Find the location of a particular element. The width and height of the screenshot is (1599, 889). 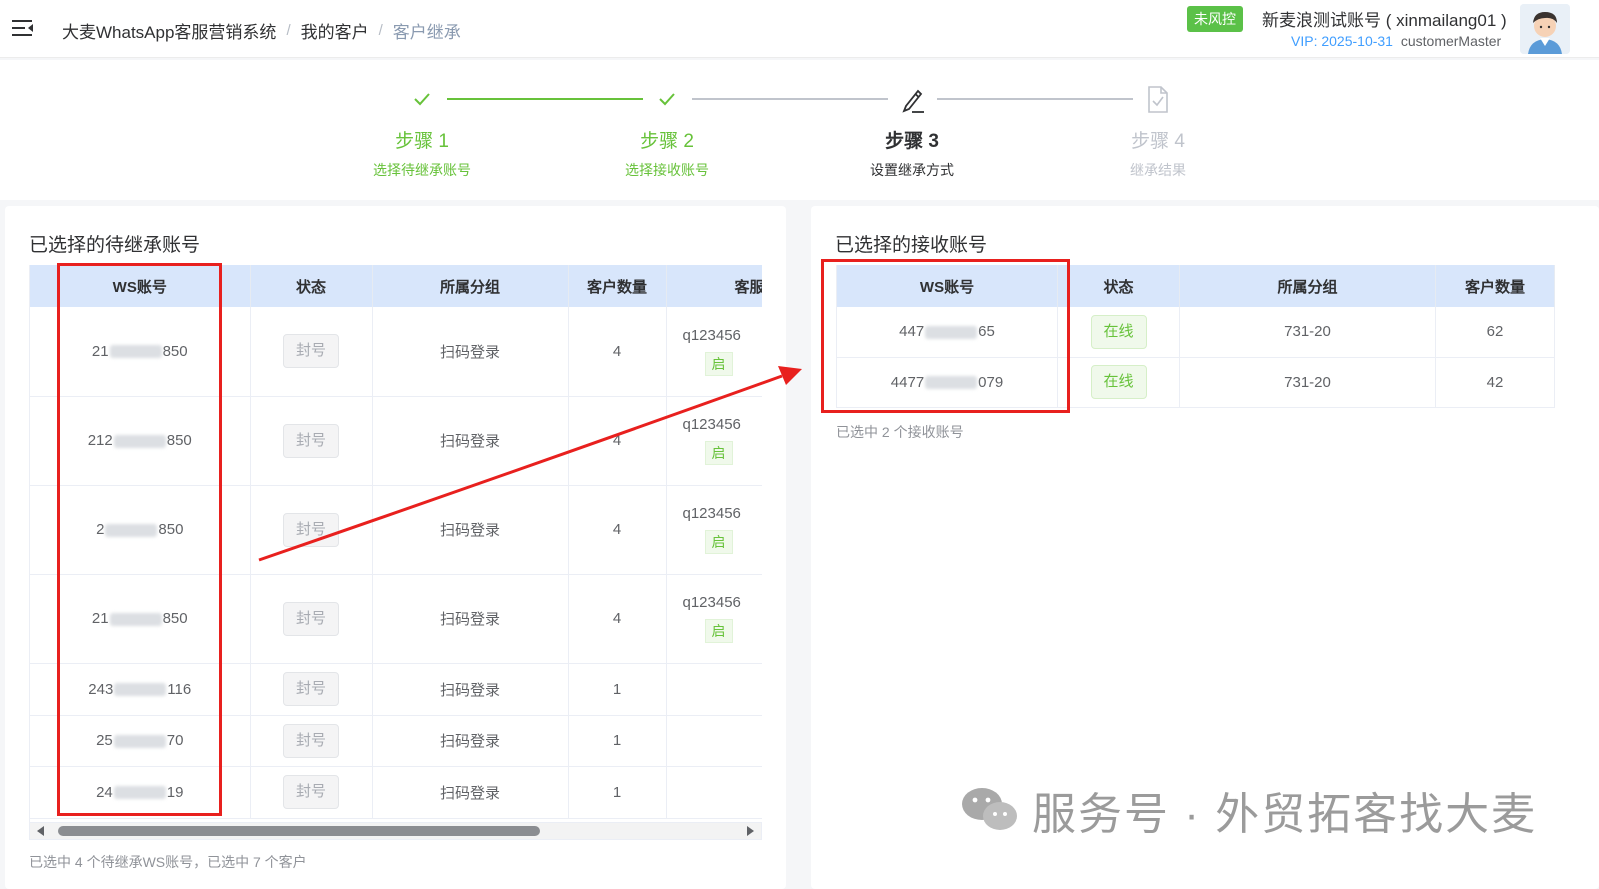

horizontal-scrollbar is located at coordinates (395, 831).